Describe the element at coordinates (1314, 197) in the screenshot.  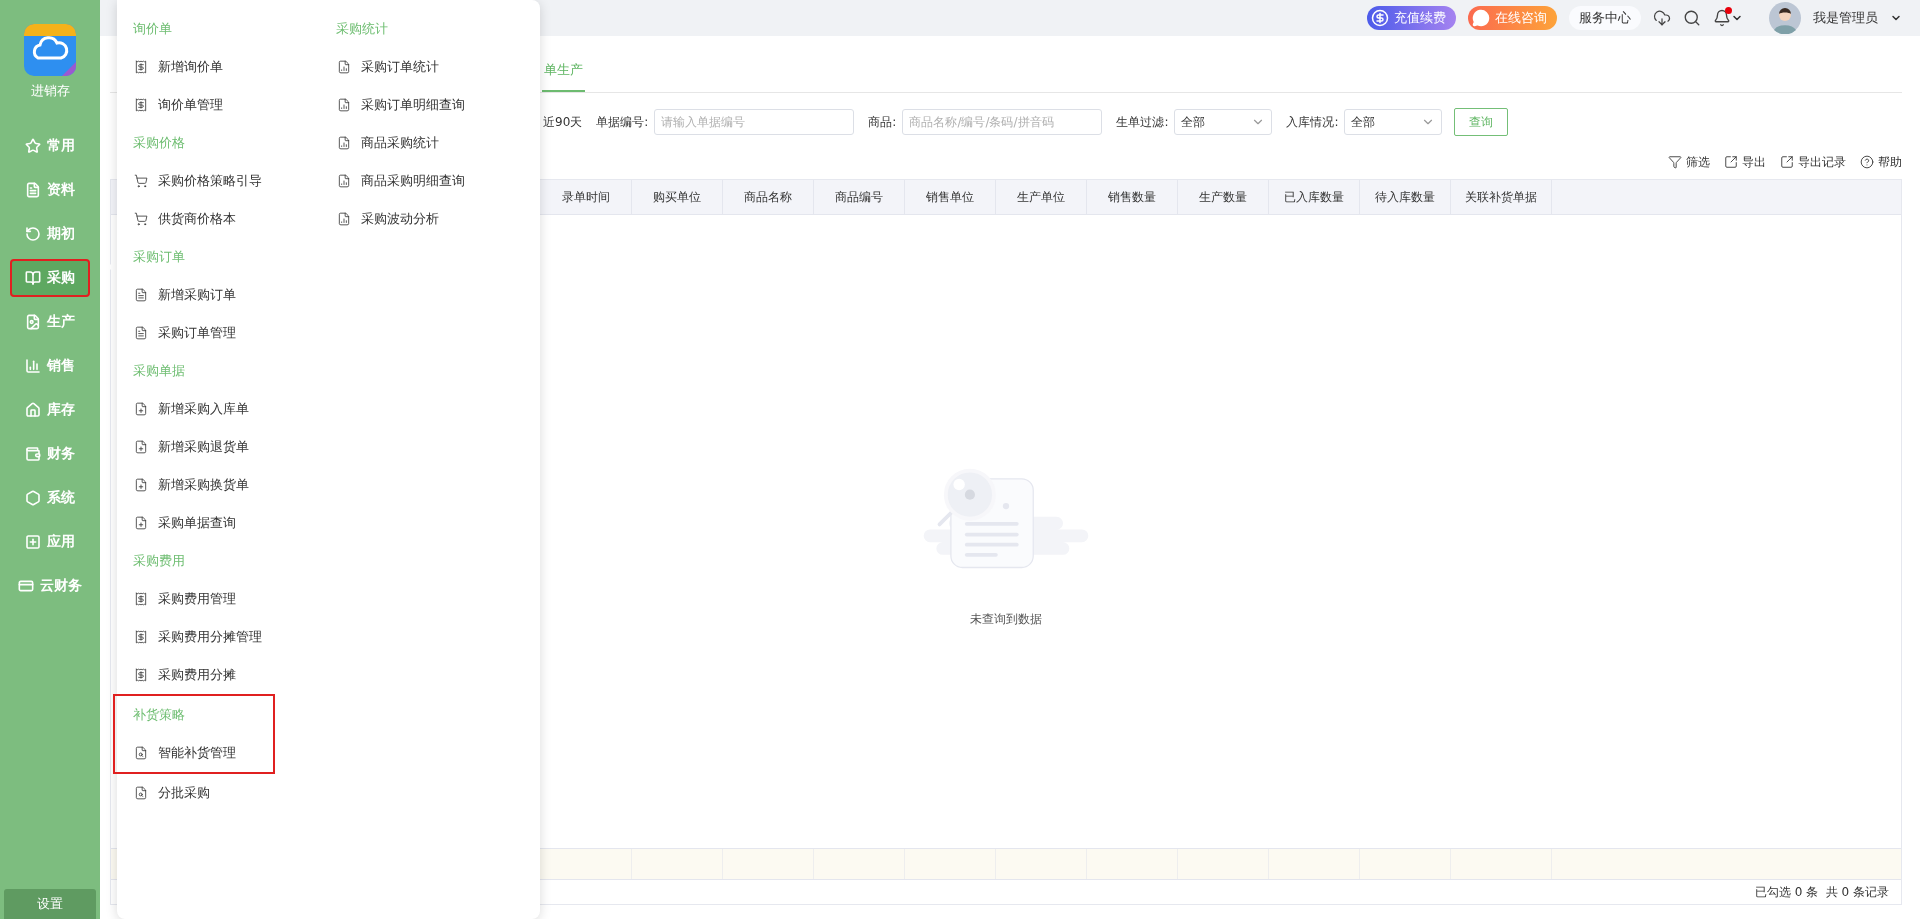
I see `column-header: 已入库数量` at that location.